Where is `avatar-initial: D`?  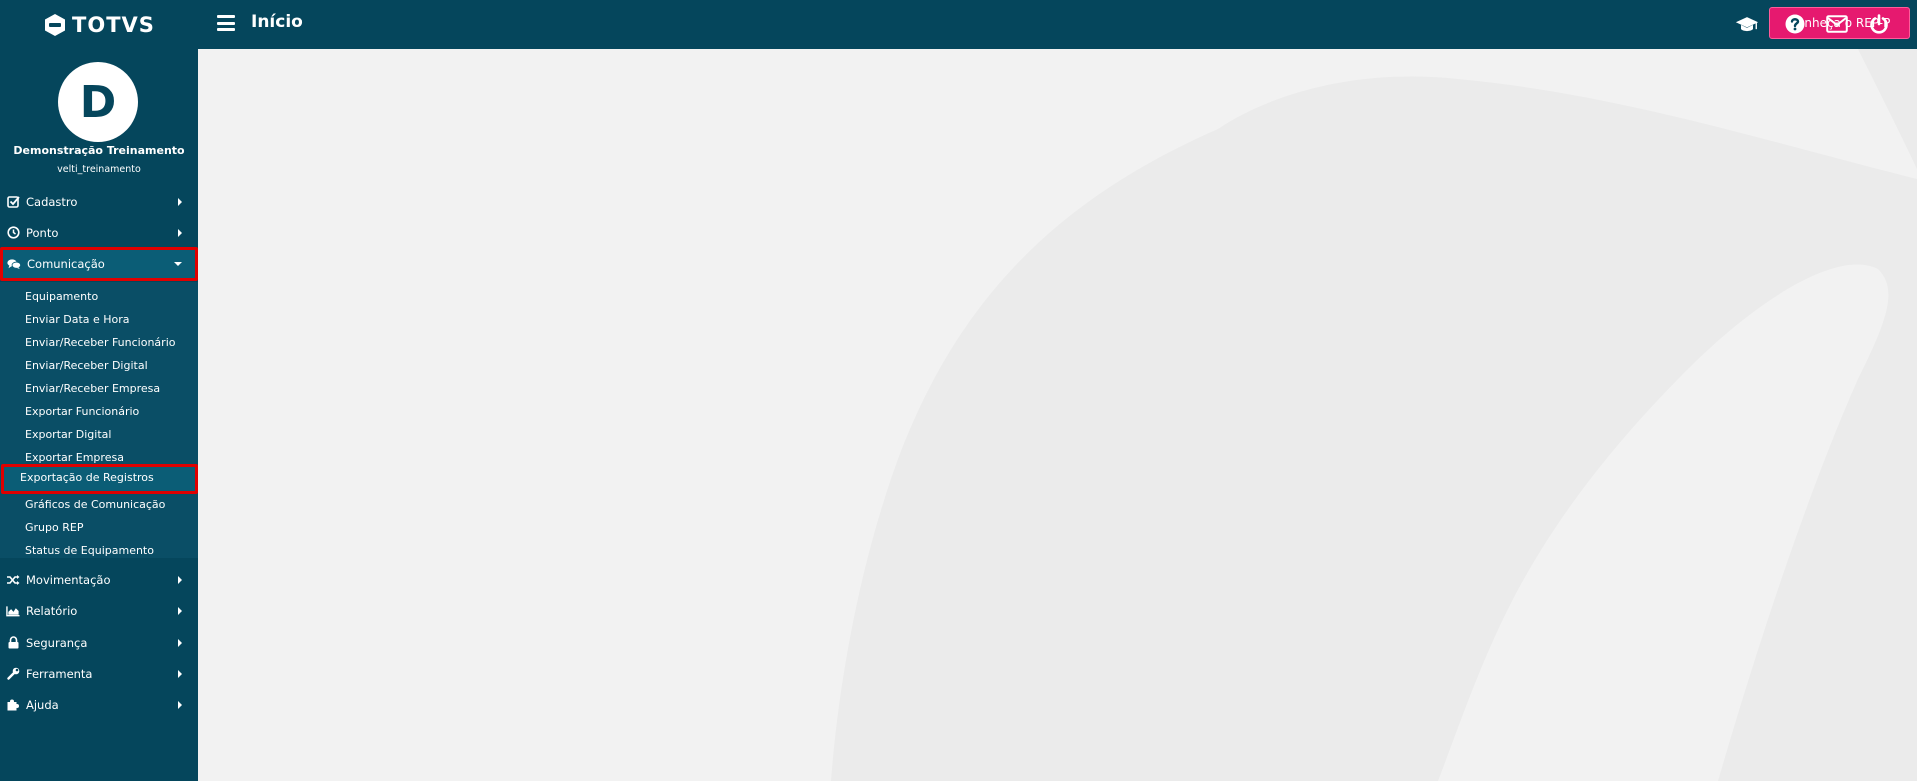
avatar-initial: D is located at coordinates (98, 102).